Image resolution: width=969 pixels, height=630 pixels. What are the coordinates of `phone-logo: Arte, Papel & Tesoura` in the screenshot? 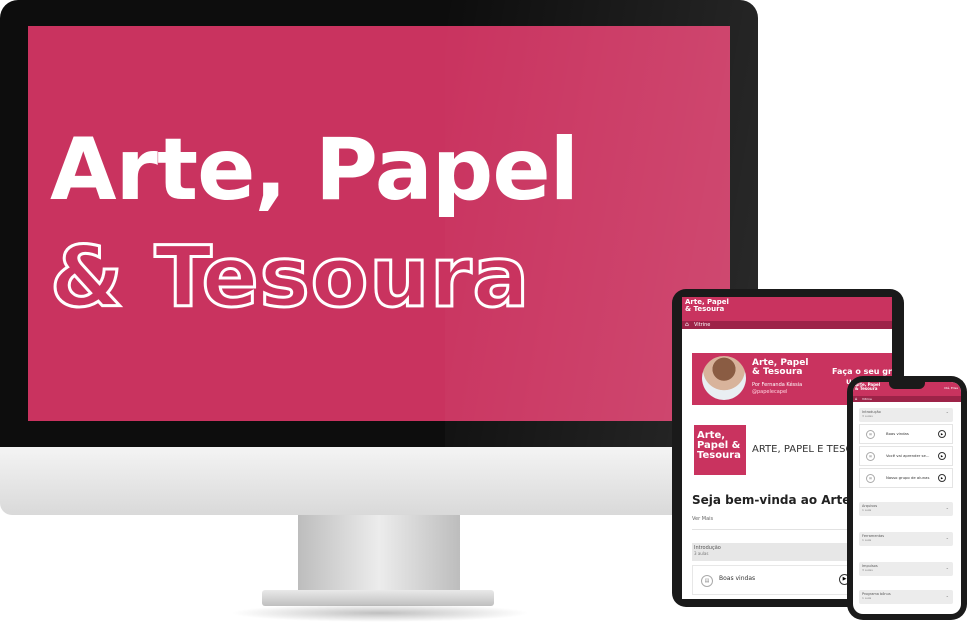 It's located at (867, 387).